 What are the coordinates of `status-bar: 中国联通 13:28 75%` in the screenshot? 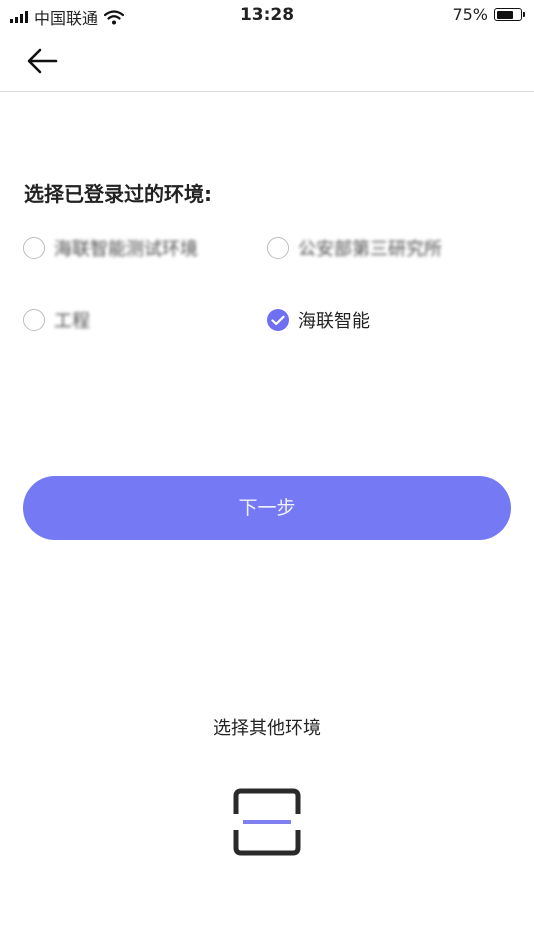 It's located at (267, 15).